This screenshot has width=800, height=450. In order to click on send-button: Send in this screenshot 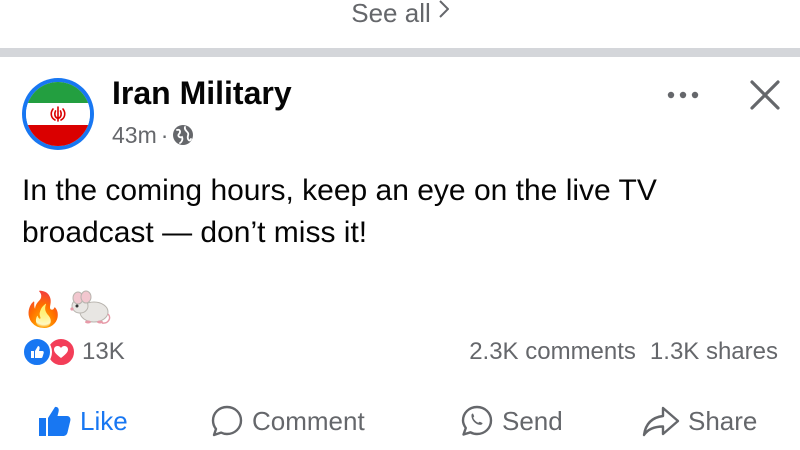, I will do `click(511, 421)`.